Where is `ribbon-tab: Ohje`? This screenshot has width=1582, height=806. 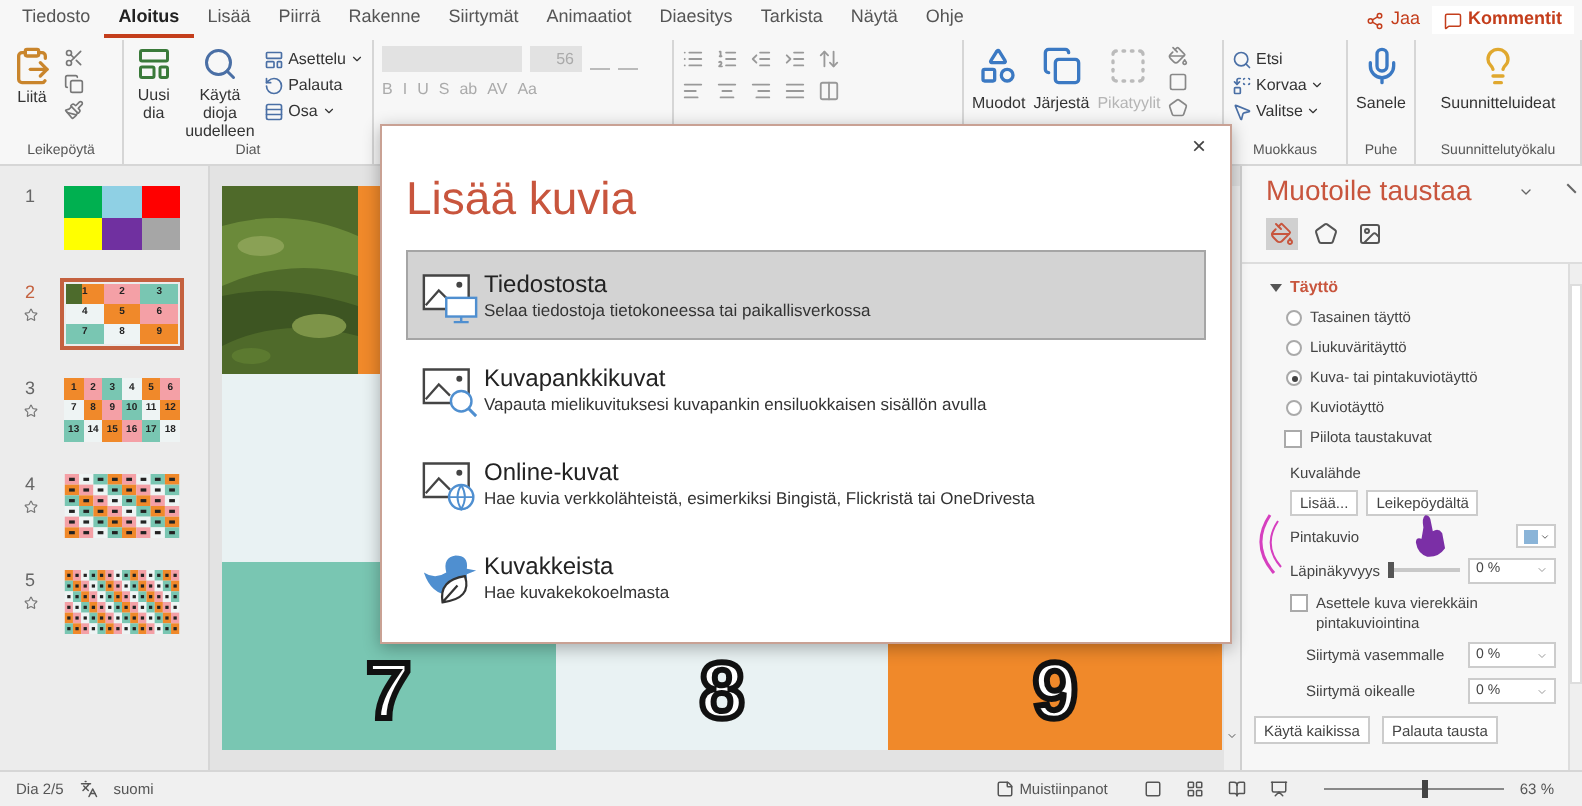 ribbon-tab: Ohje is located at coordinates (944, 20).